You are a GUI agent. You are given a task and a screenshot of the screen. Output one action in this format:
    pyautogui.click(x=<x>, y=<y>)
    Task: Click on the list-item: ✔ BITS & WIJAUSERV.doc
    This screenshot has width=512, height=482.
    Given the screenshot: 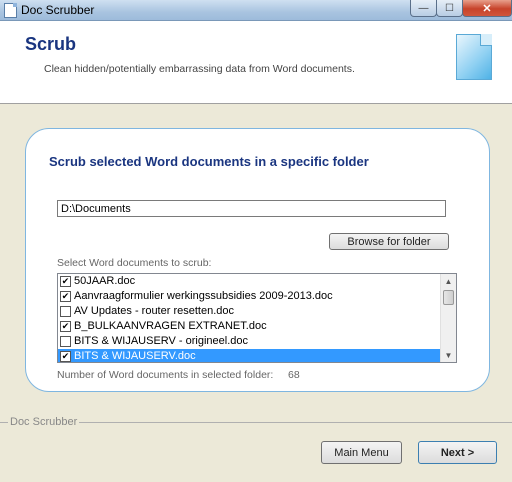 What is the action you would take?
    pyautogui.click(x=257, y=355)
    